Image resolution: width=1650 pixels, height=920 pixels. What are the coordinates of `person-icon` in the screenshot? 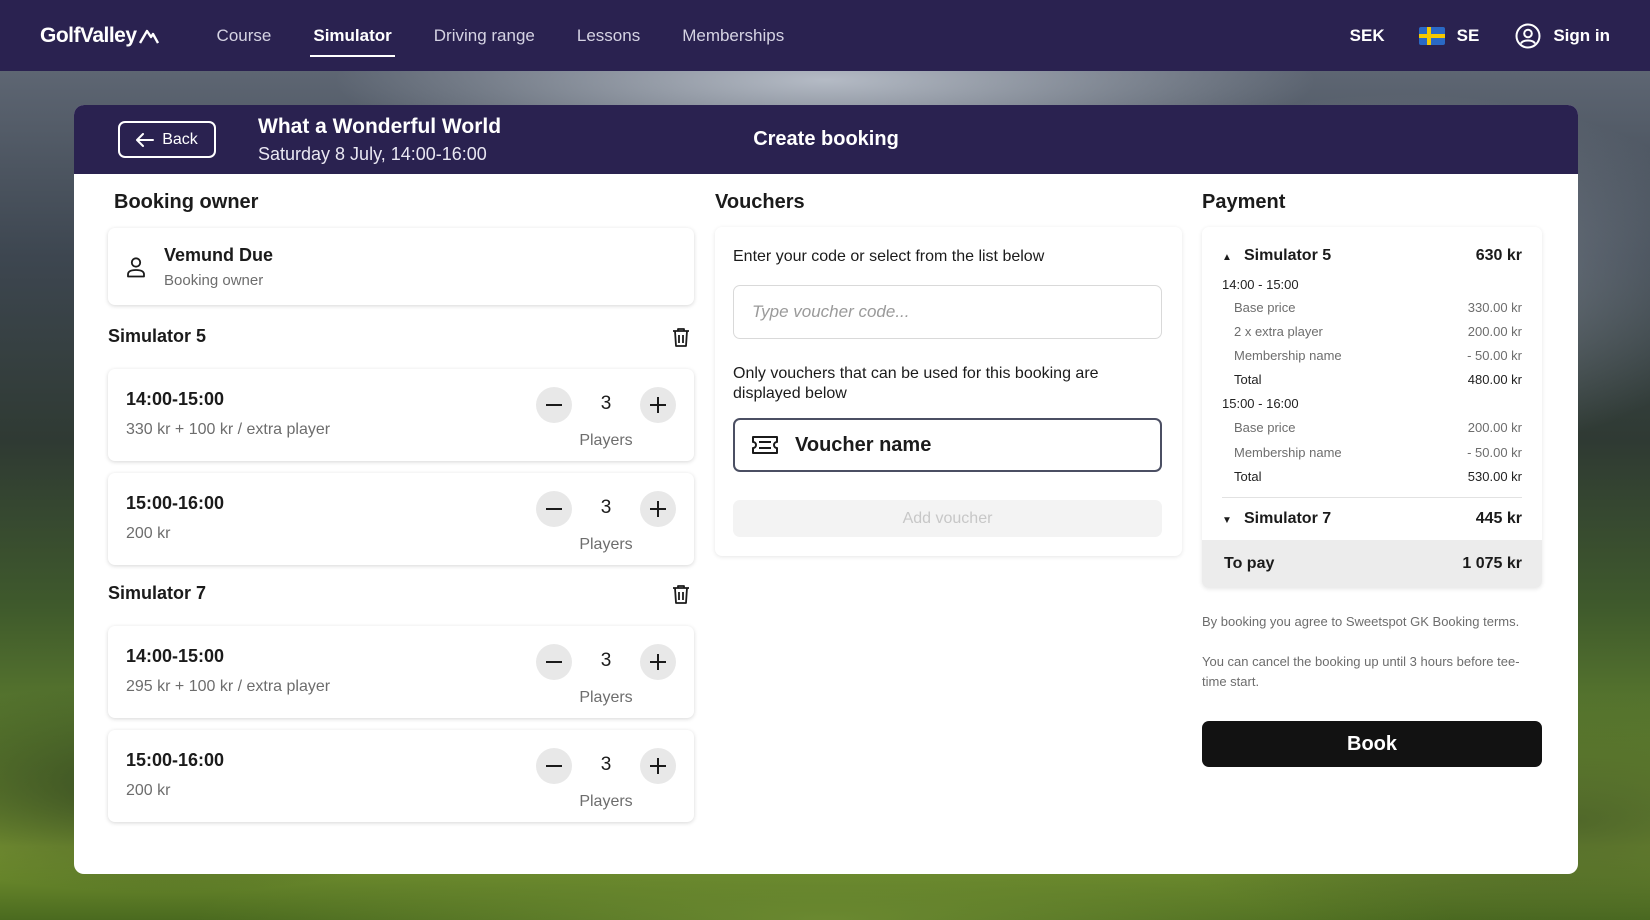 It's located at (136, 266).